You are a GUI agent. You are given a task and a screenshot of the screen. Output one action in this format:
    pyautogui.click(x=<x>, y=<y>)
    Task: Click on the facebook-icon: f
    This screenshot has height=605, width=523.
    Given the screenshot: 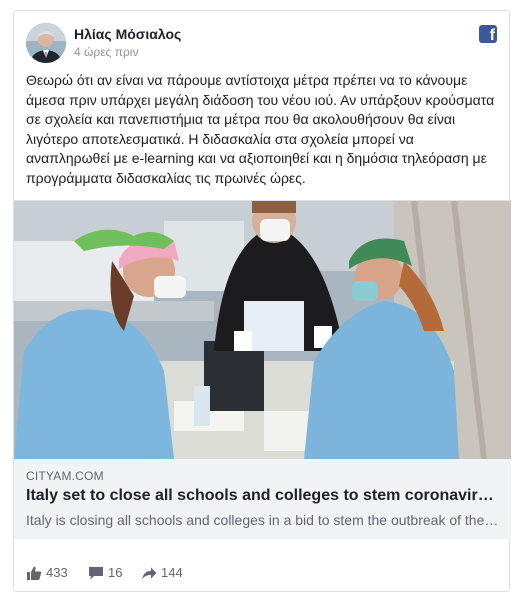 What is the action you would take?
    pyautogui.click(x=488, y=34)
    